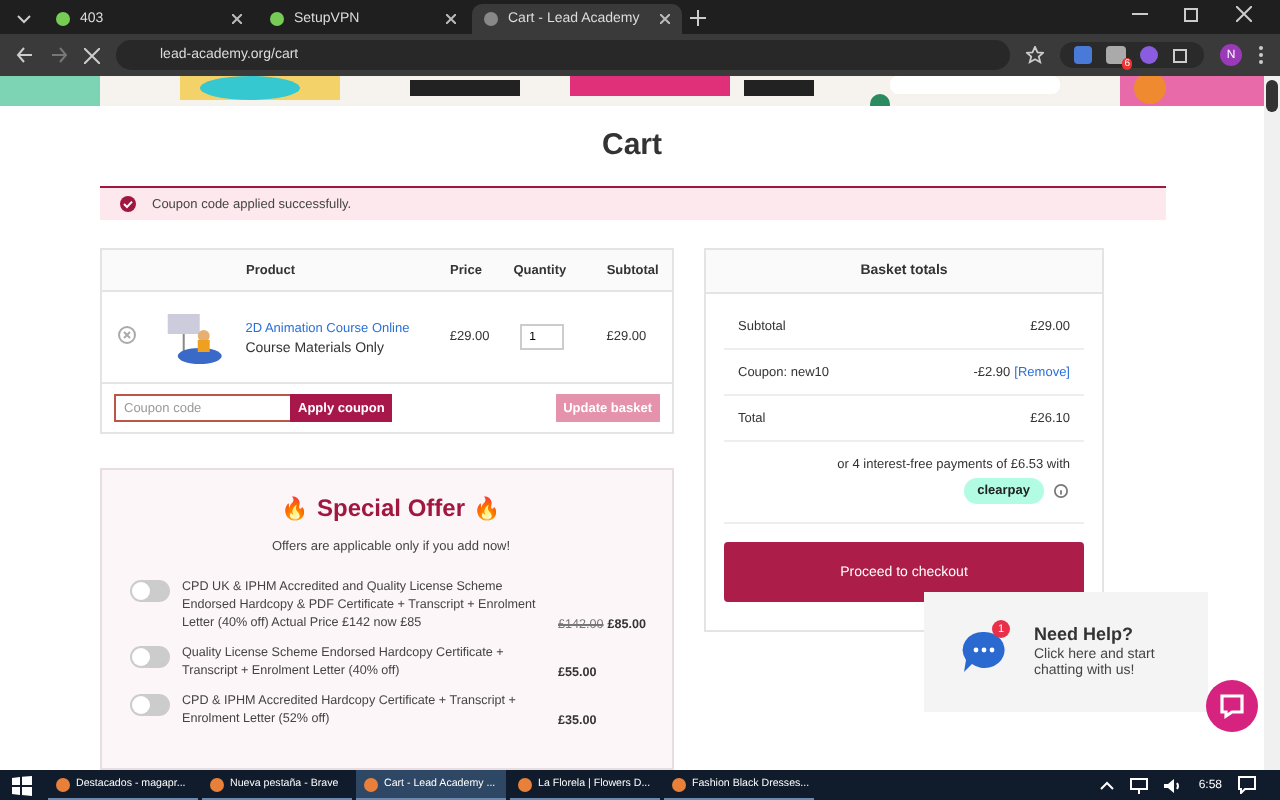 The width and height of the screenshot is (1280, 800). Describe the element at coordinates (631, 145) in the screenshot. I see `page-title: Cart` at that location.